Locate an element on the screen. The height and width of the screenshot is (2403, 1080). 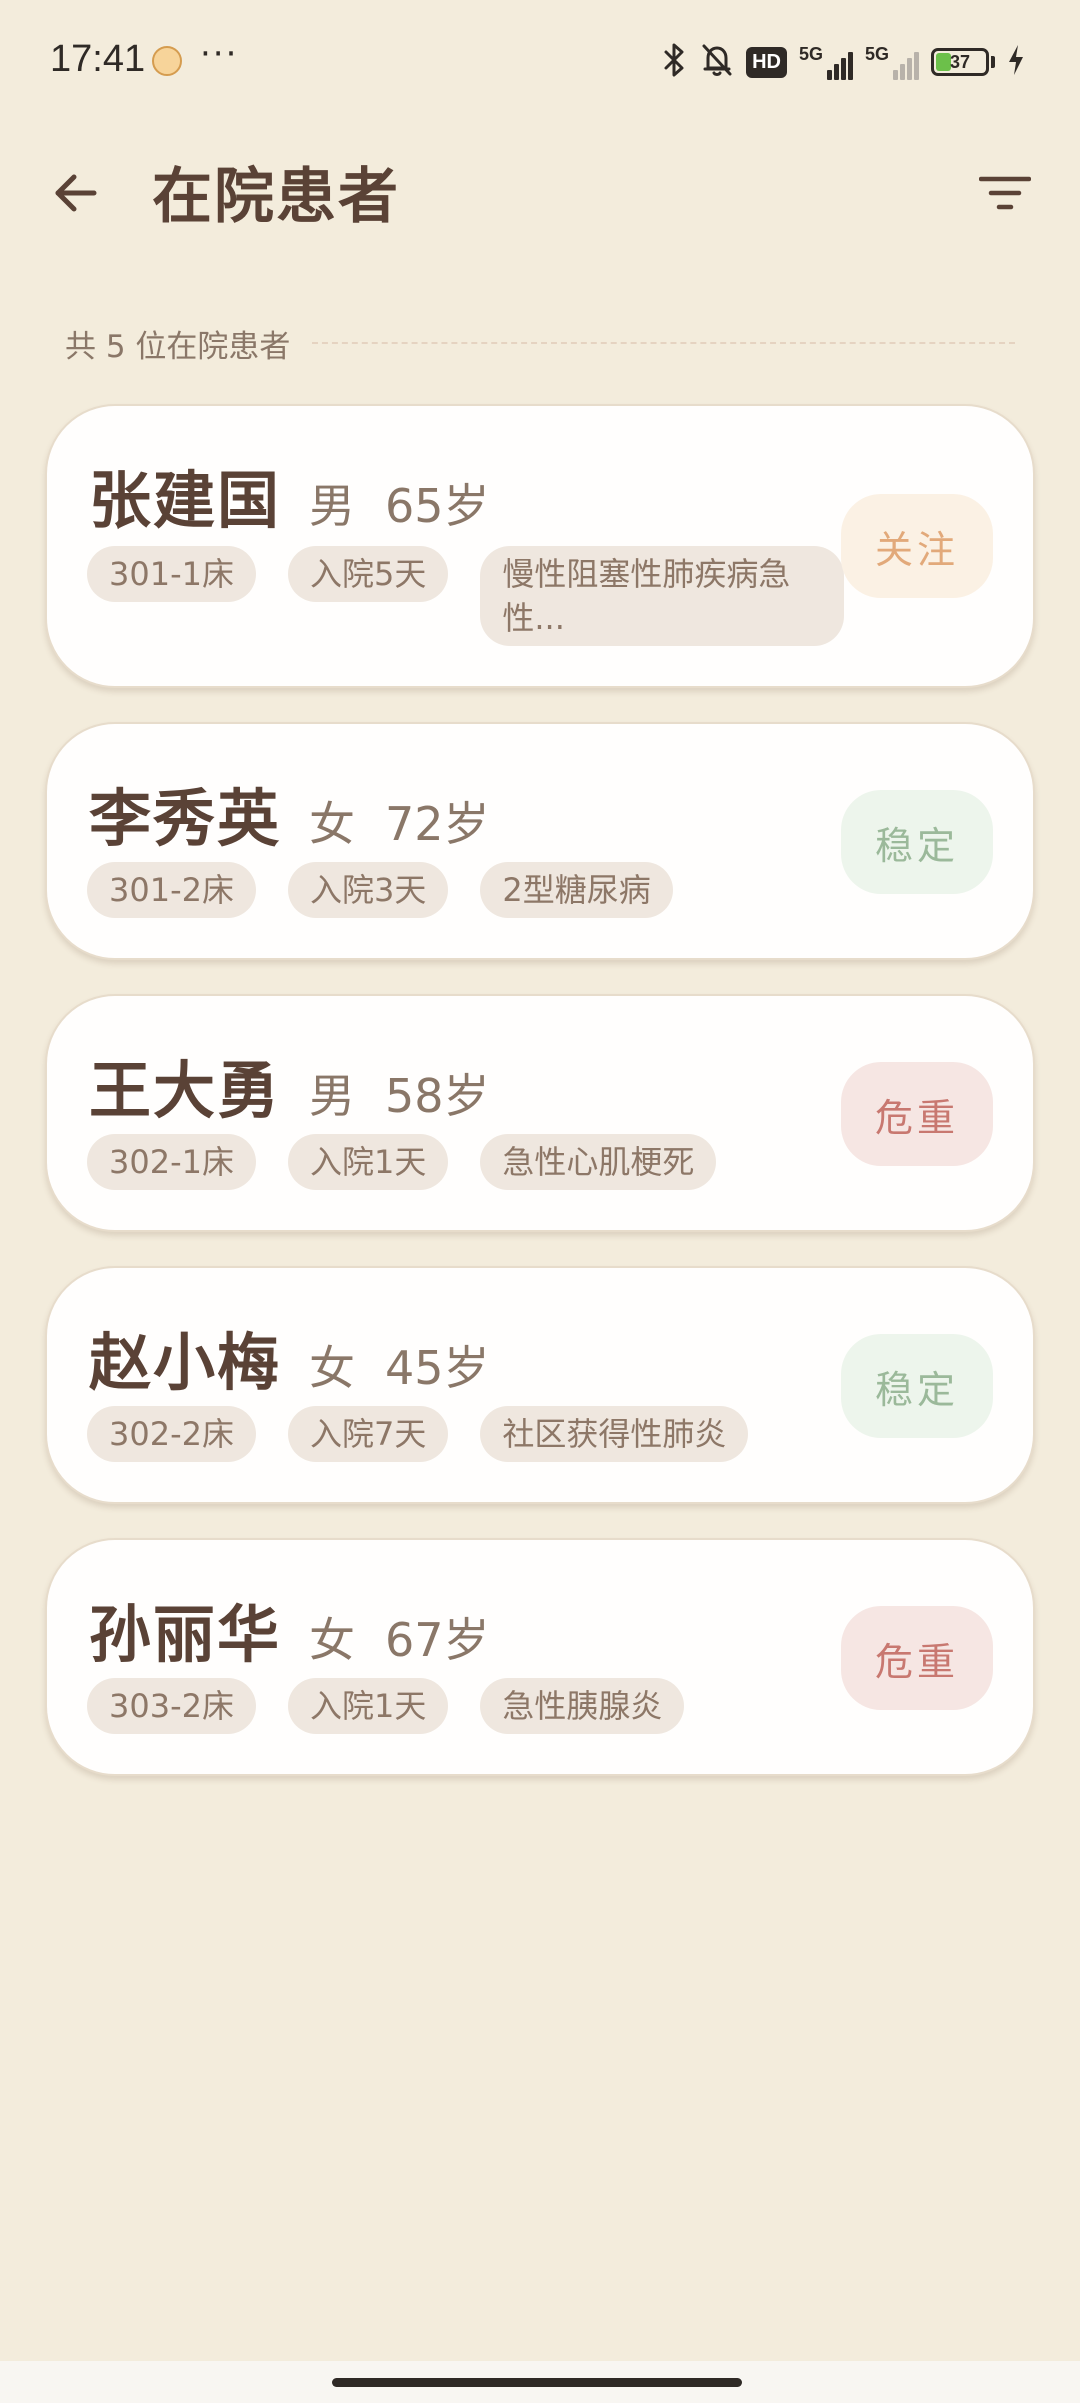
page-title: 在院患者 is located at coordinates (276, 197).